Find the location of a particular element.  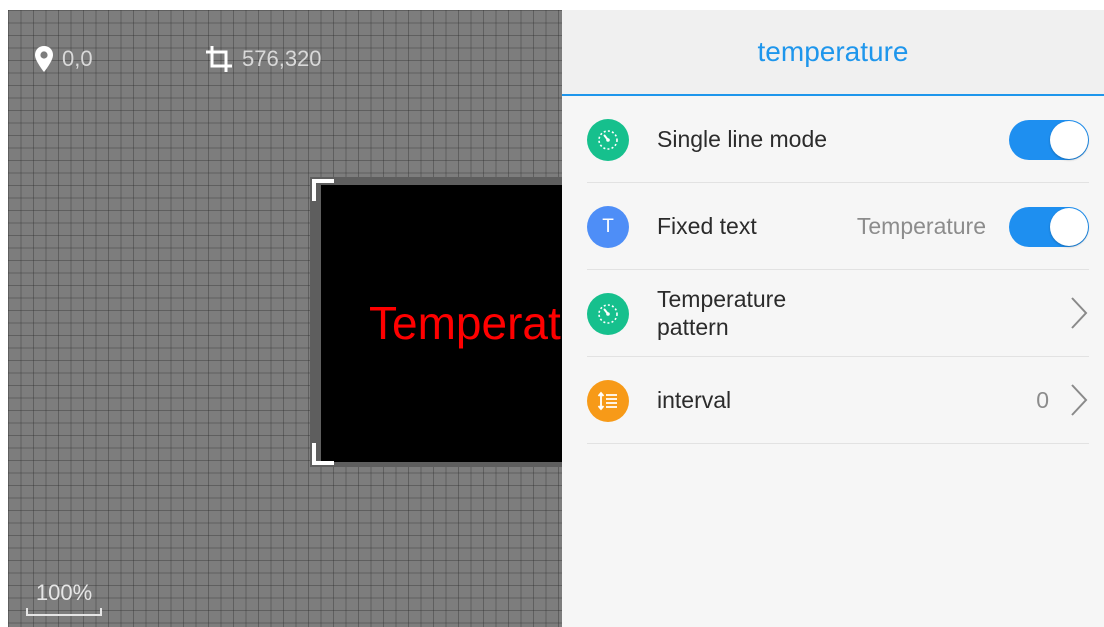

panel-title: temperature is located at coordinates (833, 51).